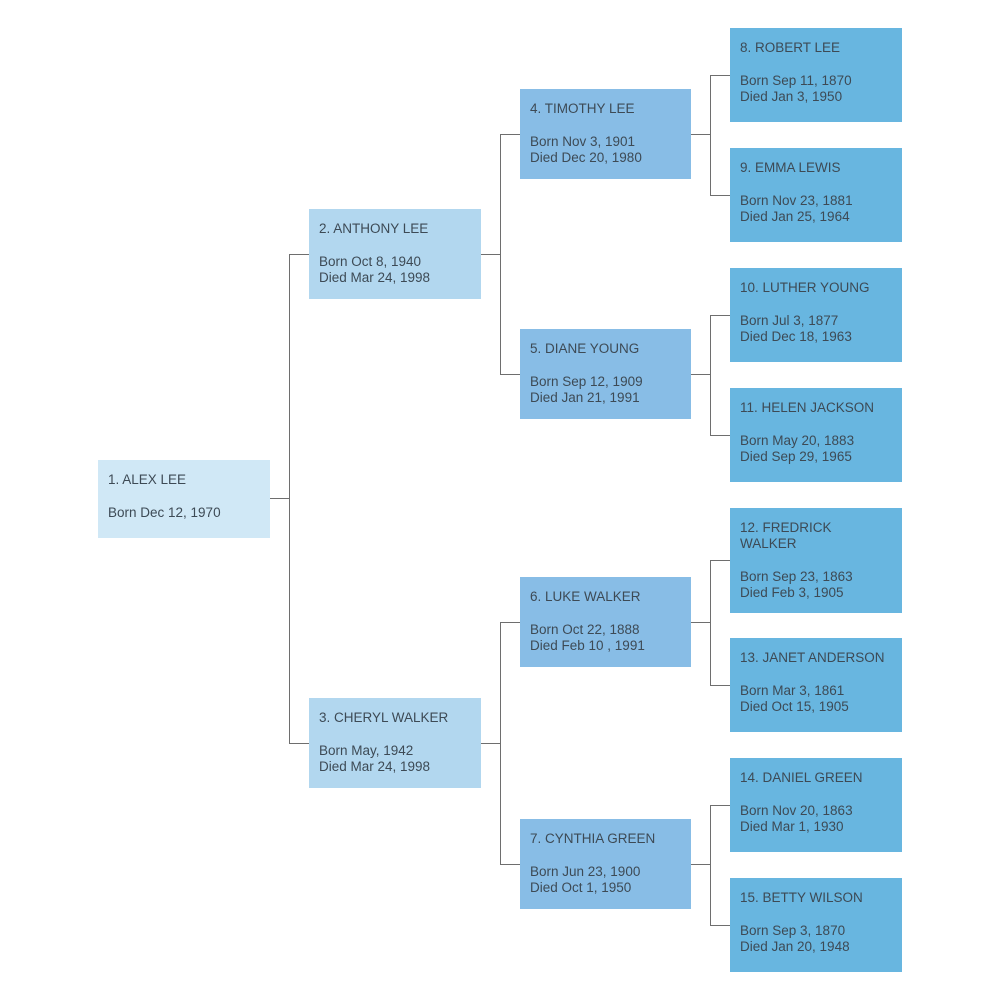 Image resolution: width=1000 pixels, height=1000 pixels. Describe the element at coordinates (366, 750) in the screenshot. I see `person-born: Born May, 1942` at that location.